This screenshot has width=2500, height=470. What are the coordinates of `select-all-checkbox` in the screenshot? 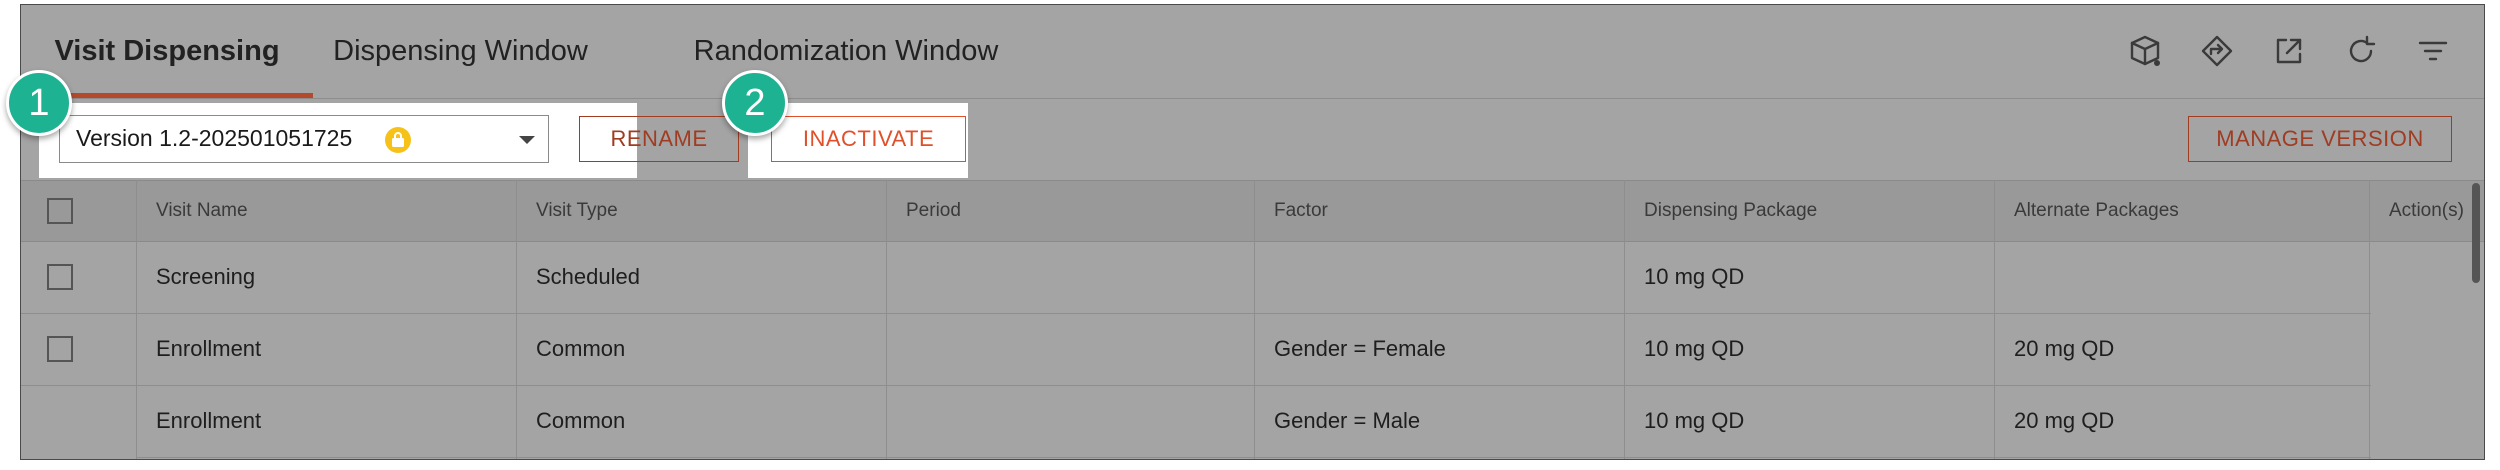 It's located at (60, 211).